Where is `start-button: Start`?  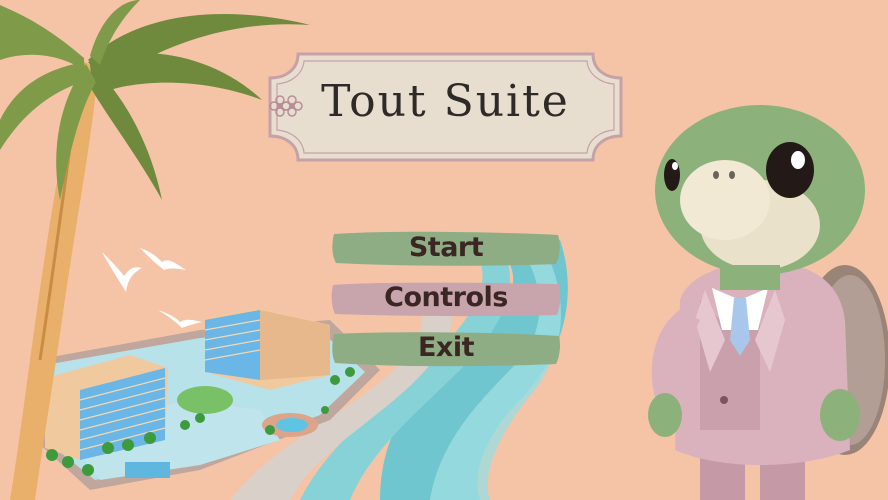
start-button: Start is located at coordinates (446, 249).